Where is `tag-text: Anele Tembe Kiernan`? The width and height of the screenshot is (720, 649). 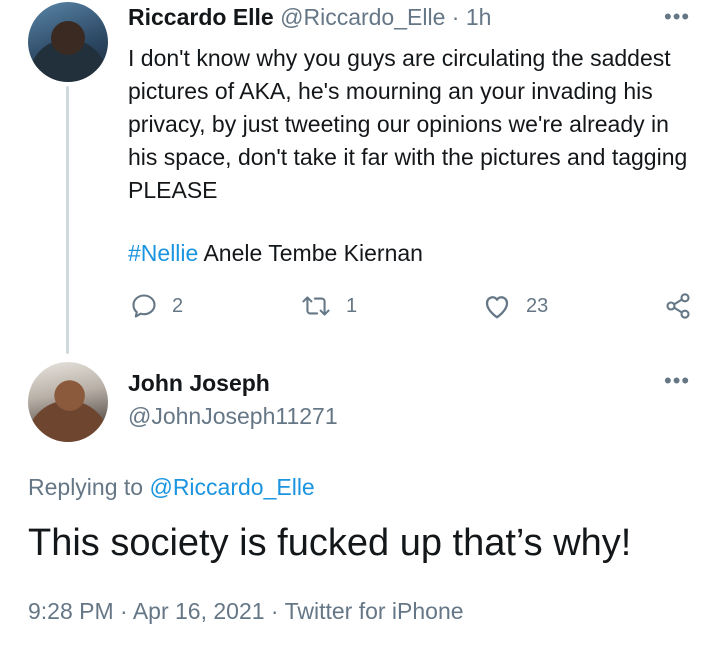 tag-text: Anele Tembe Kiernan is located at coordinates (310, 253).